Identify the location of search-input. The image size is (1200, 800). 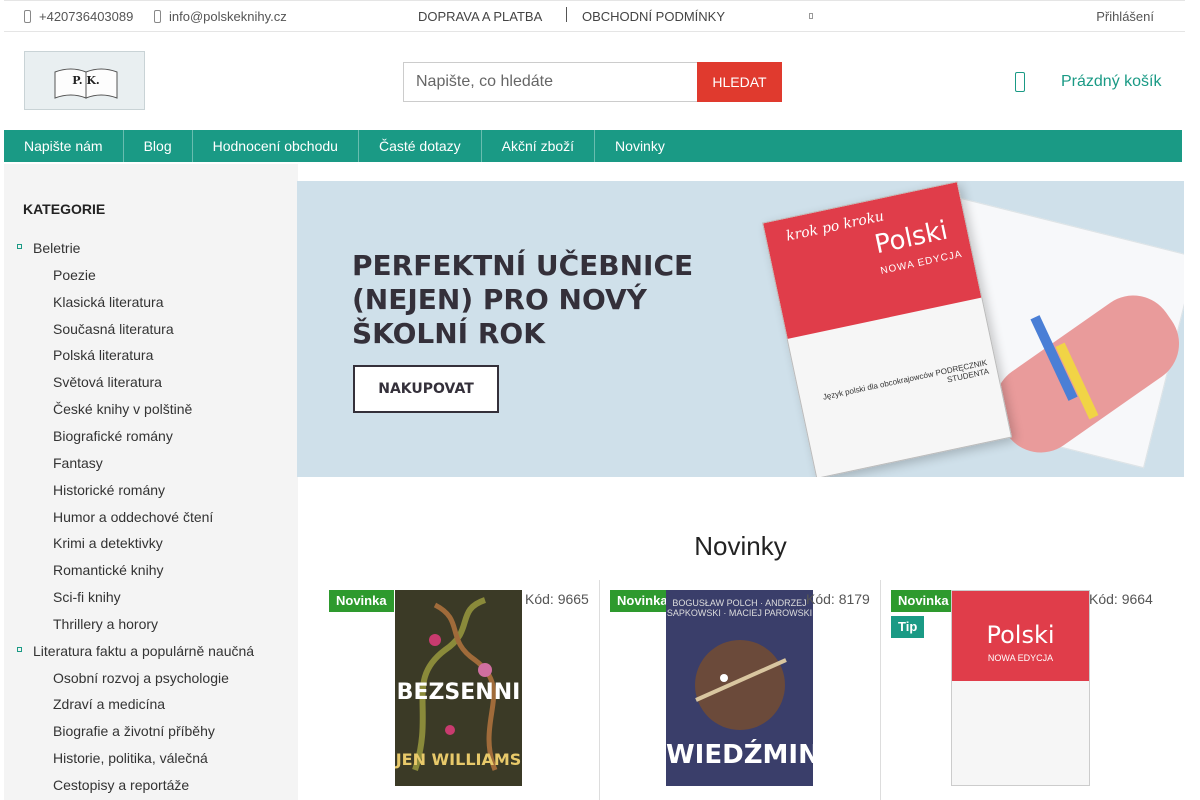
(550, 82).